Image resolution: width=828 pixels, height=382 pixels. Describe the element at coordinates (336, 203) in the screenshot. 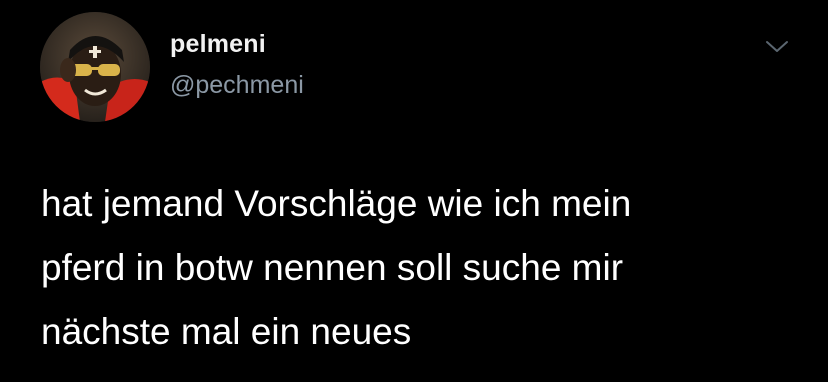

I see `tweet-text-line: hat jemand Vorschläge wie ich mein` at that location.